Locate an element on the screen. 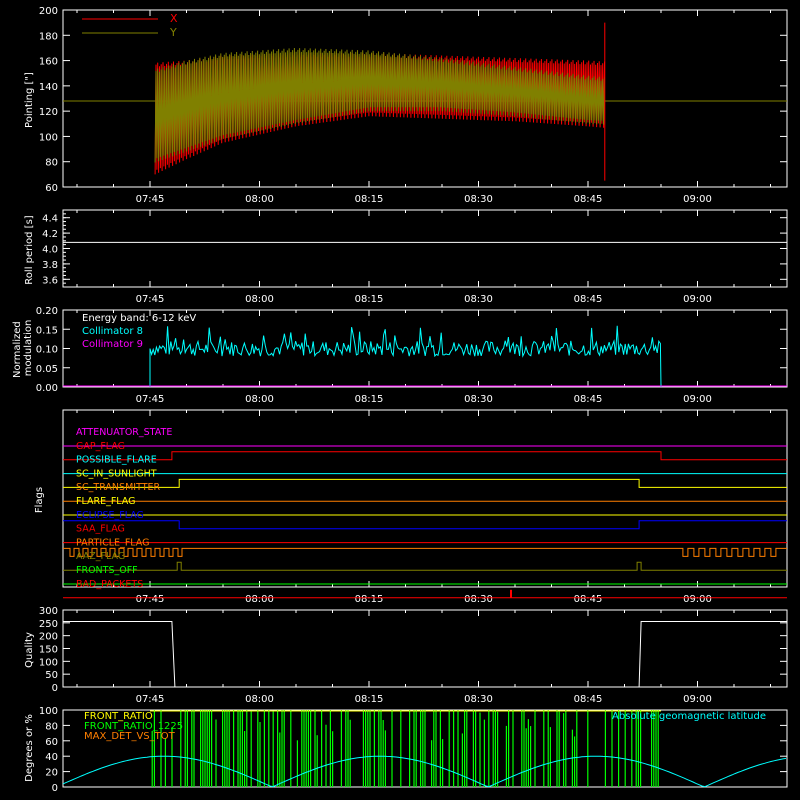  flag-label: SAA_FLAG is located at coordinates (100, 529).